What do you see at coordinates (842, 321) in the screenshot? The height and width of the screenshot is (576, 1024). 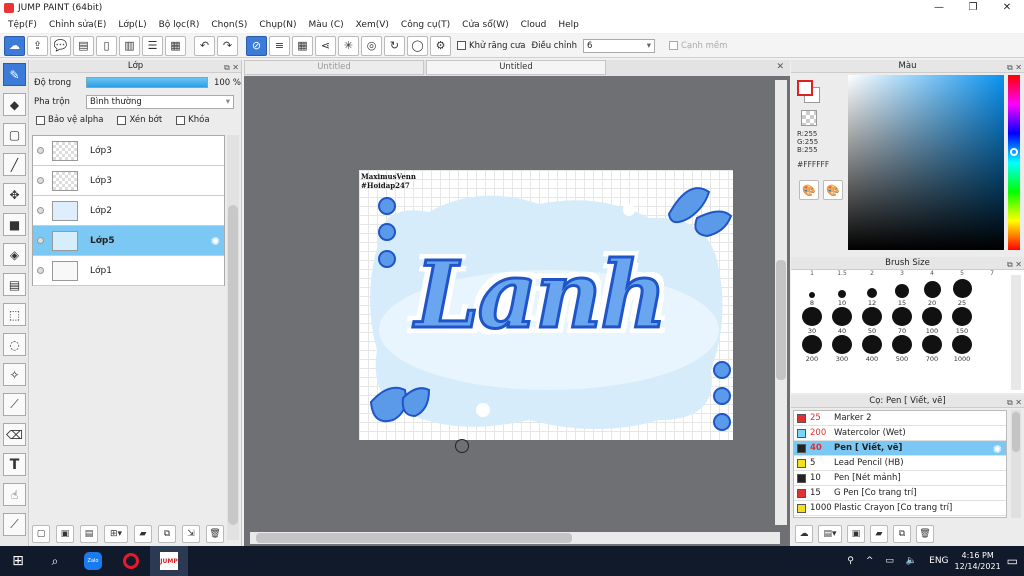 I see `brush-size-option: 40` at bounding box center [842, 321].